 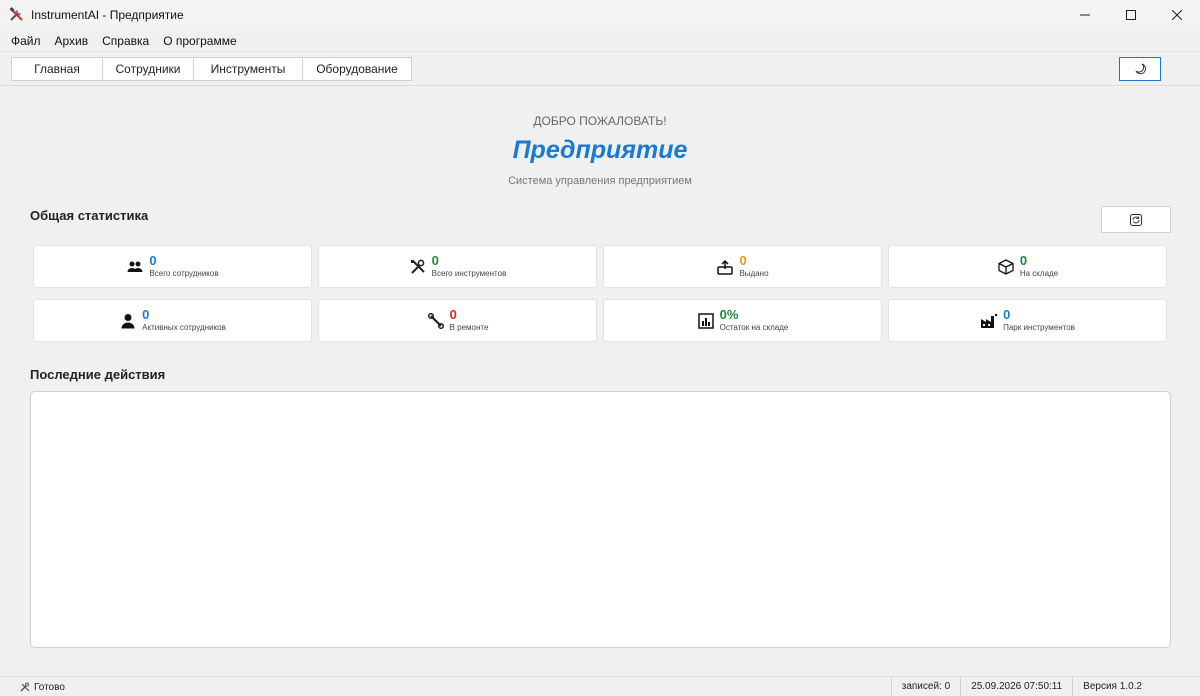 What do you see at coordinates (754, 327) in the screenshot?
I see `stat-label: Остаток на складе` at bounding box center [754, 327].